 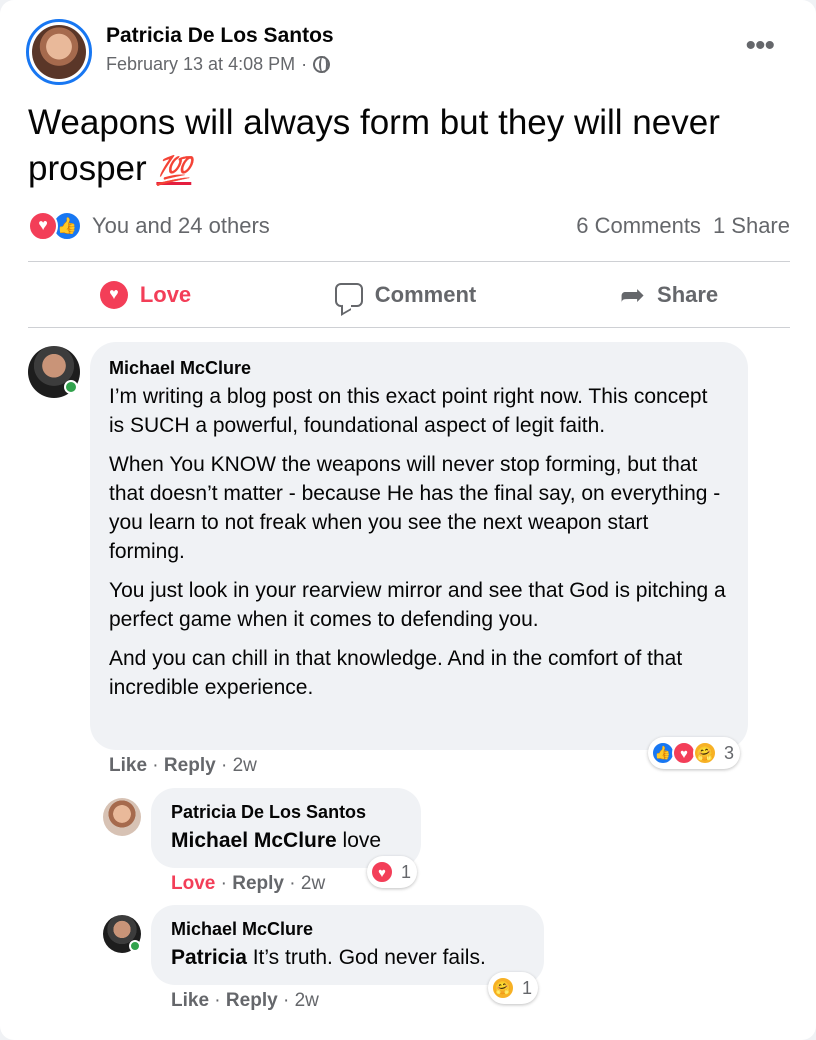 What do you see at coordinates (286, 812) in the screenshot?
I see `reply-author: Patricia De Los Santos` at bounding box center [286, 812].